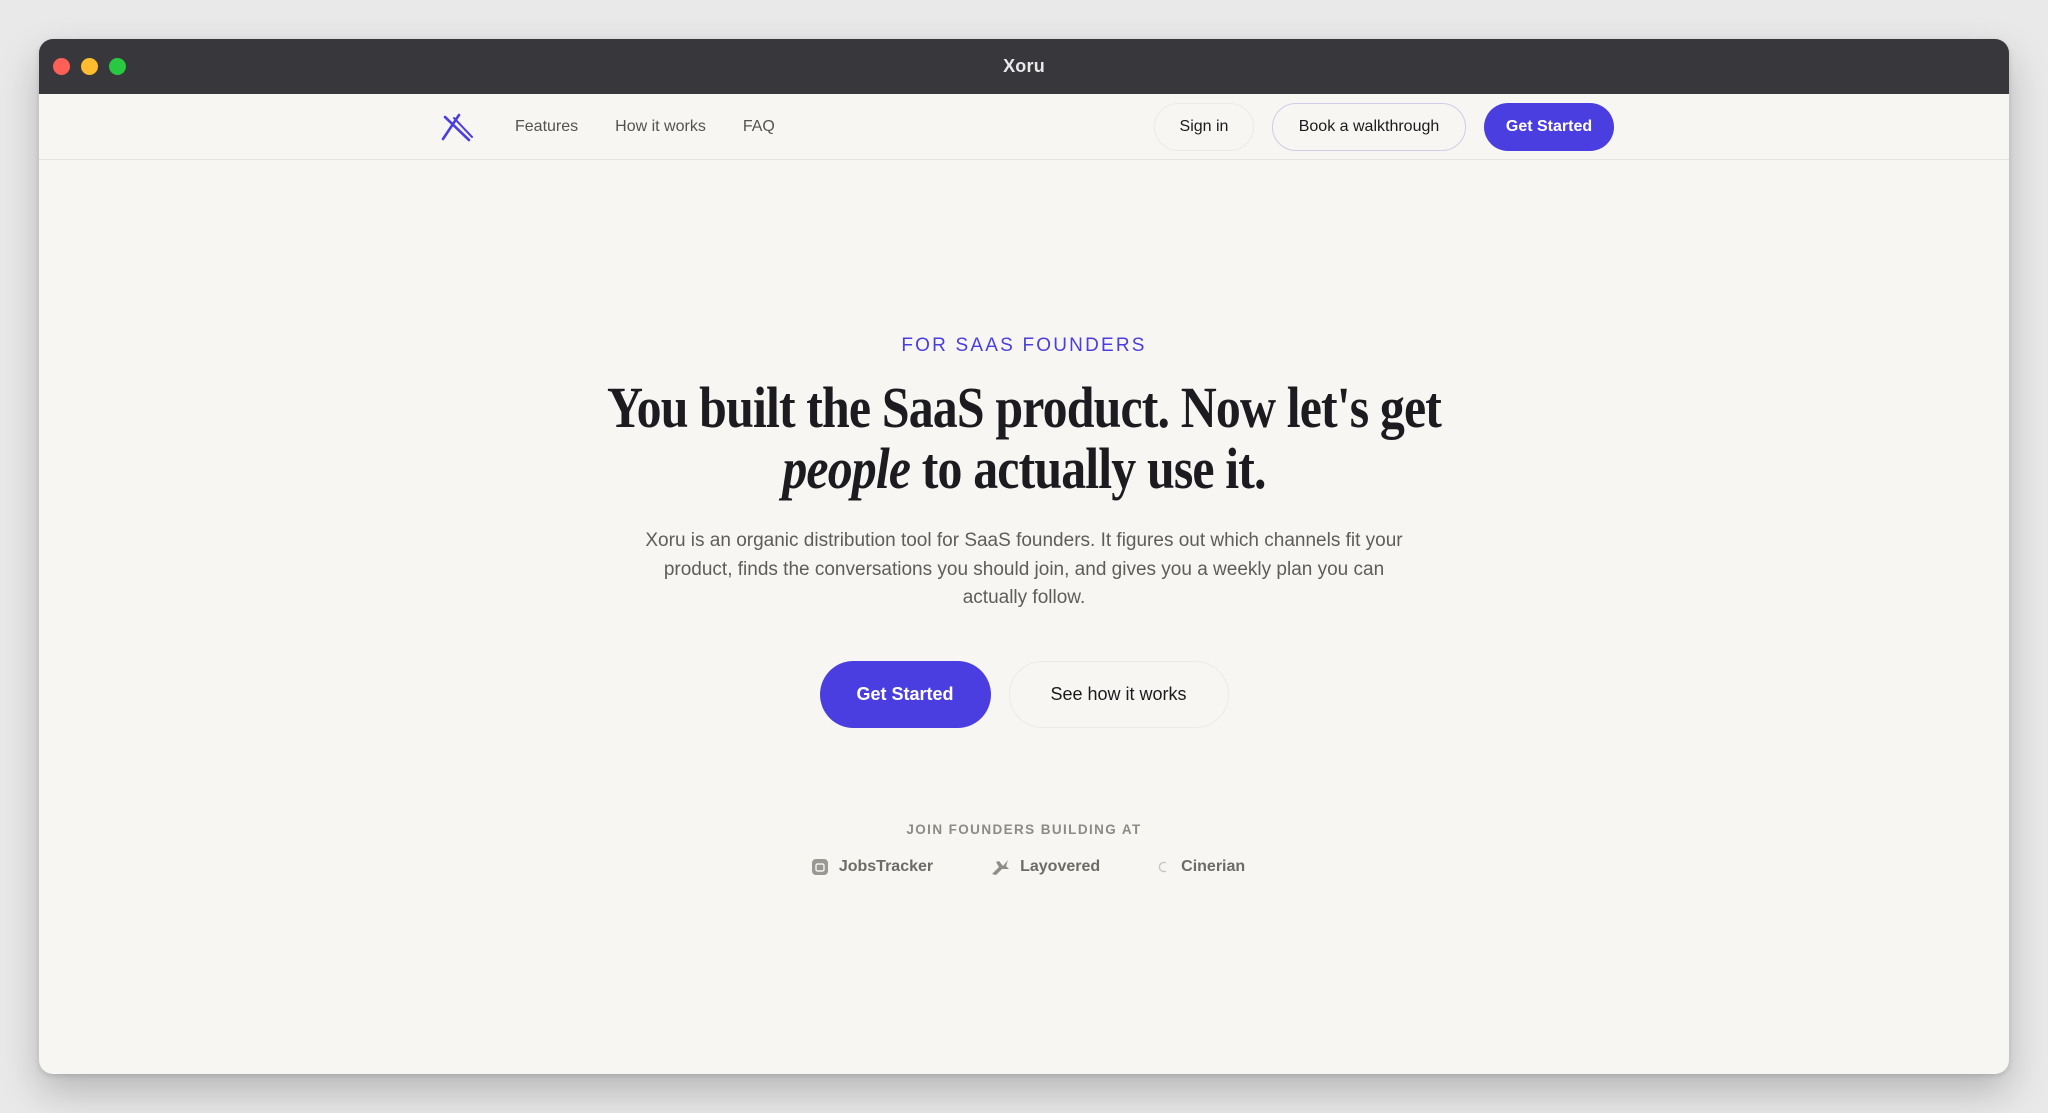  I want to click on window-controls, so click(89, 66).